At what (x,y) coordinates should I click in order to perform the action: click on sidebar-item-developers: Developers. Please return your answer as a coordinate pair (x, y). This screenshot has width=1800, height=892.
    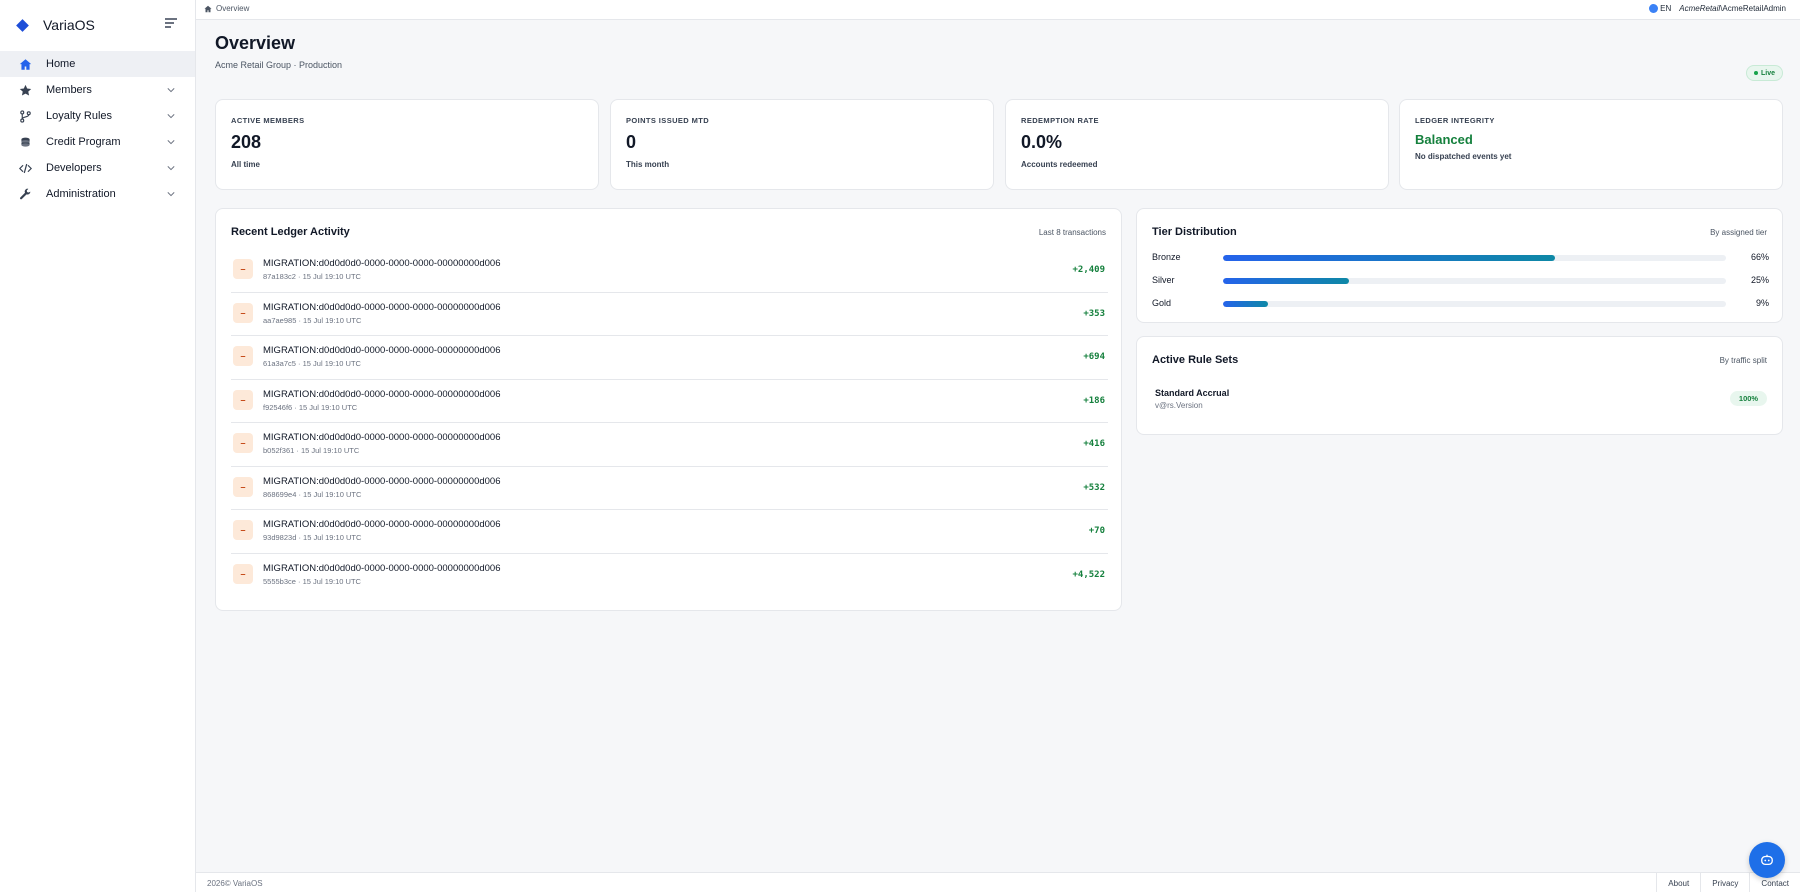
    Looking at the image, I should click on (97, 168).